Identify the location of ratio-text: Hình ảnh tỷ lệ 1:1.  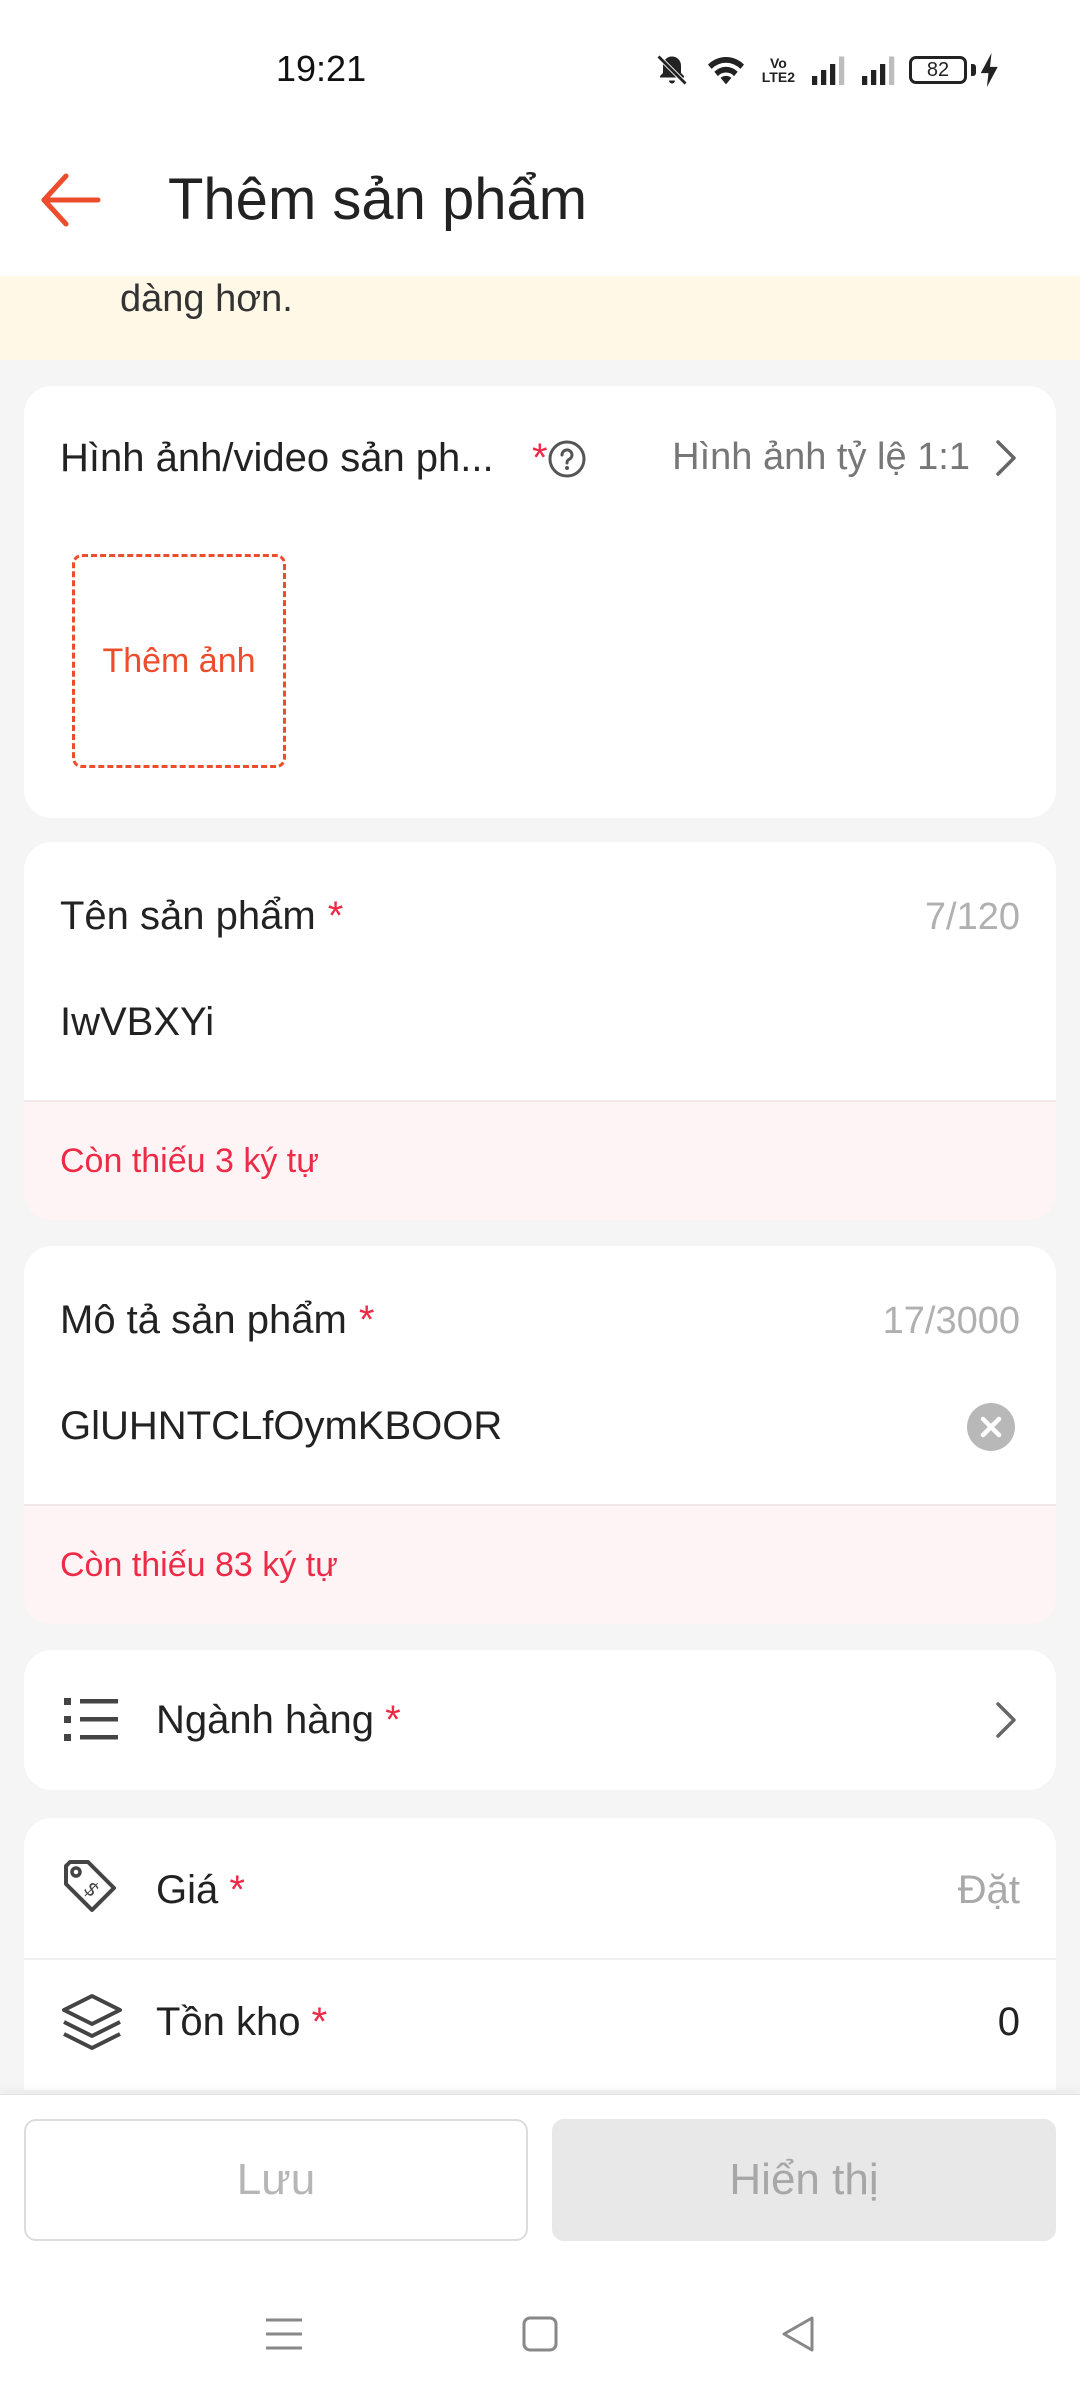
(821, 457).